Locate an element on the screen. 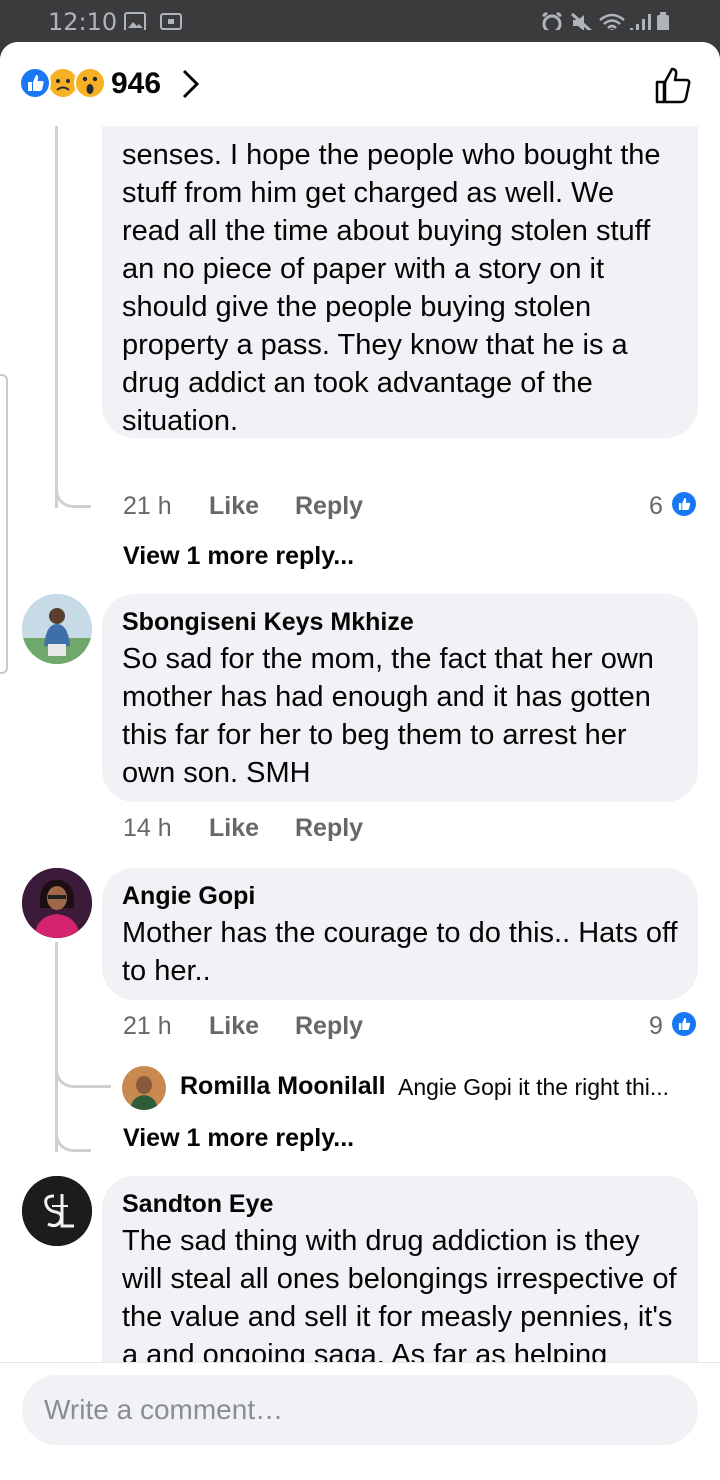 This screenshot has height=1480, width=720. comment-actions: 14 h Like Reply is located at coordinates (323, 832).